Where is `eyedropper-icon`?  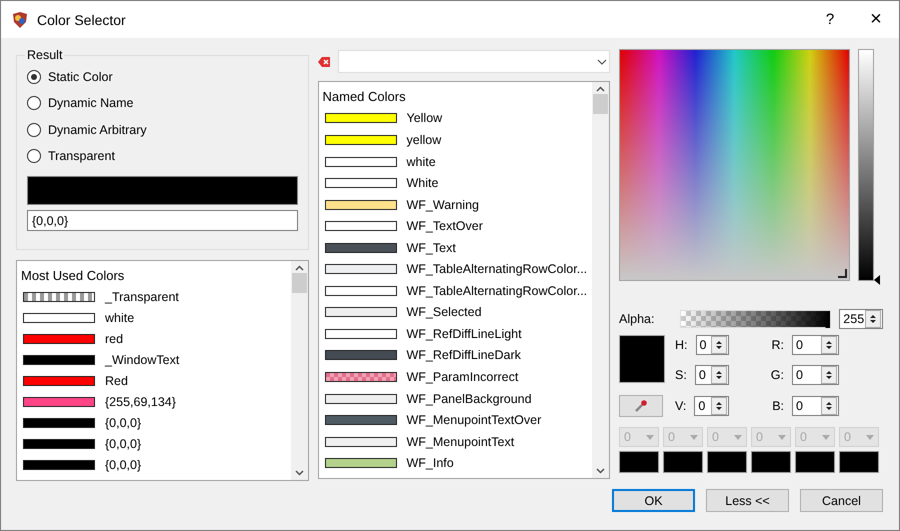 eyedropper-icon is located at coordinates (641, 406).